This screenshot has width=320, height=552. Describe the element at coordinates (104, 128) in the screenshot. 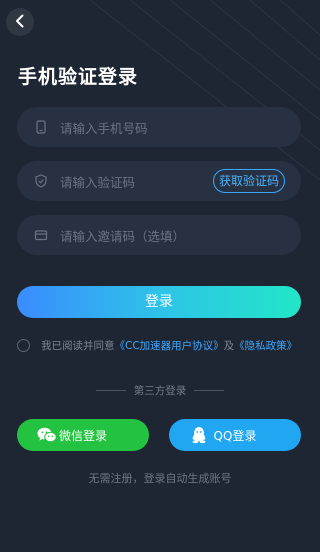

I see `phone-placeholder: 请输入手机号码` at that location.